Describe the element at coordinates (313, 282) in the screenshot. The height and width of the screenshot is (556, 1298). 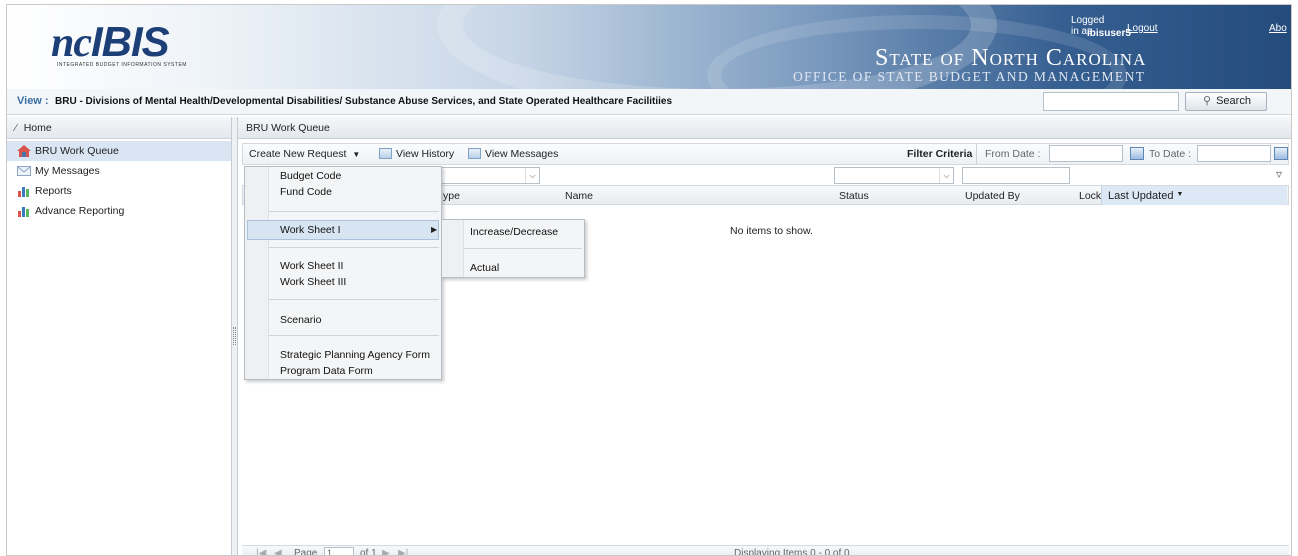
I see `menu-item-work-sheet-iii: Work Sheet III` at that location.